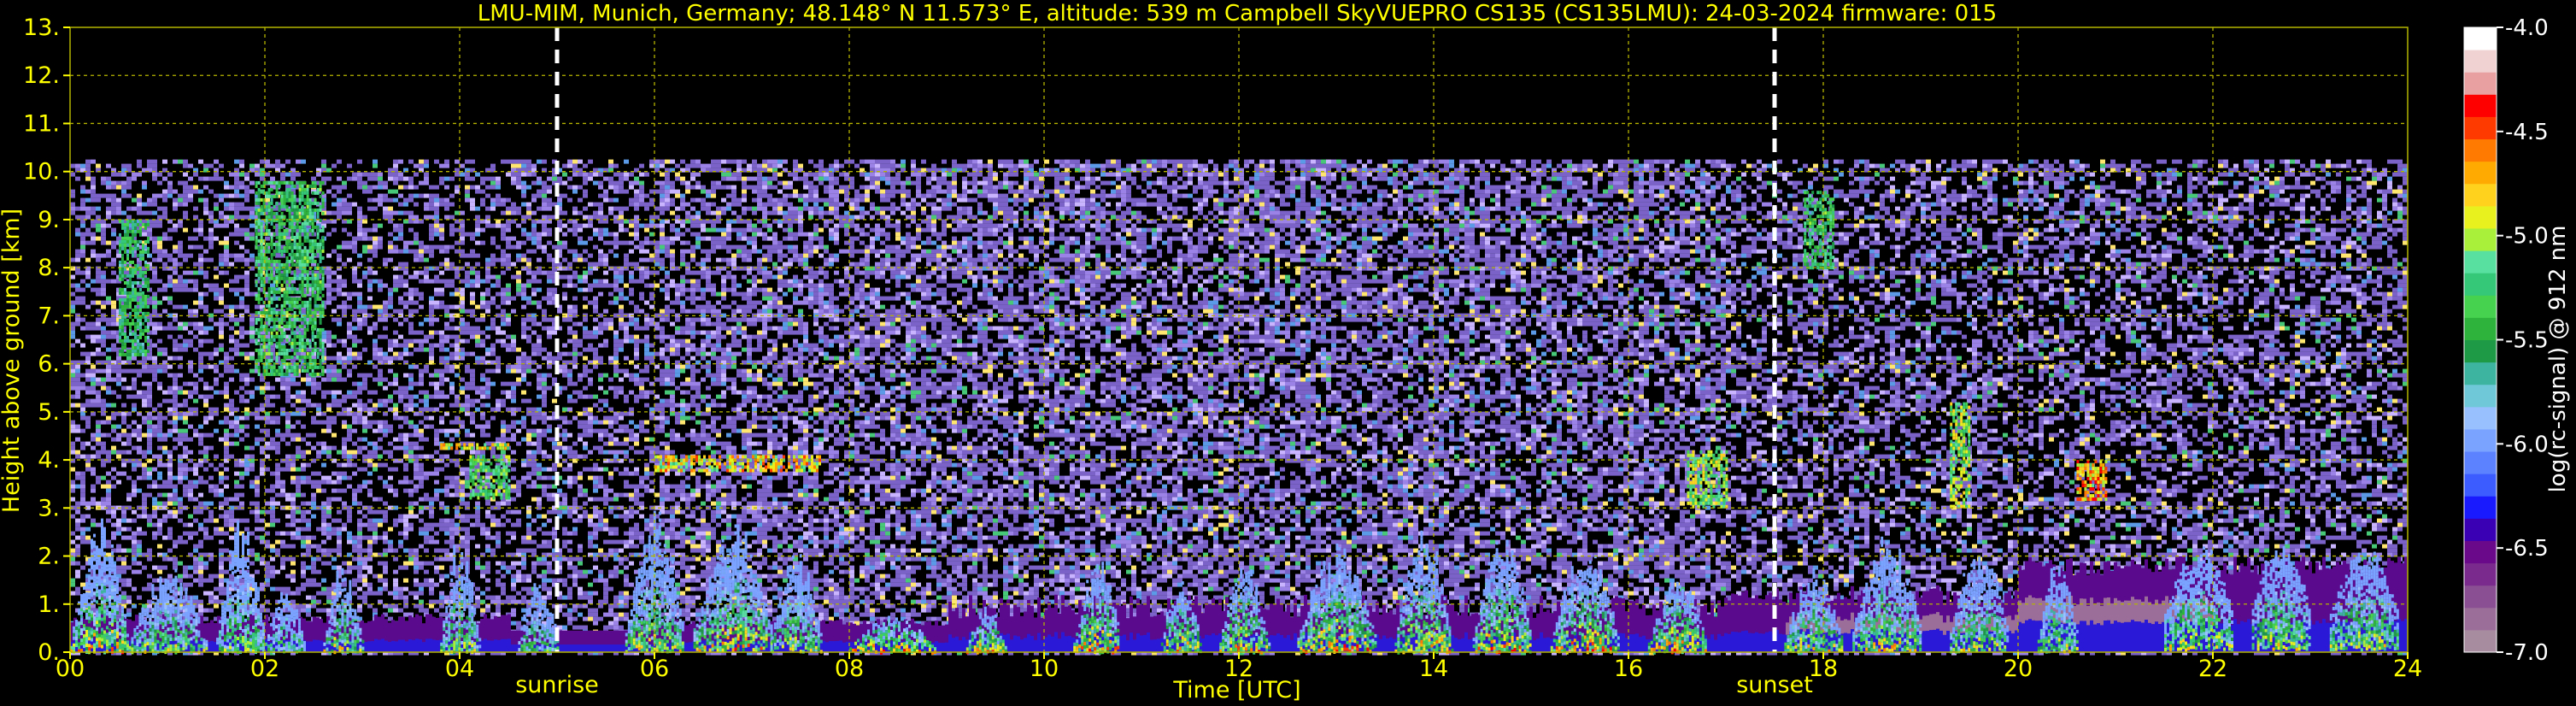  I want to click on y-tick-label: 9., so click(49, 220).